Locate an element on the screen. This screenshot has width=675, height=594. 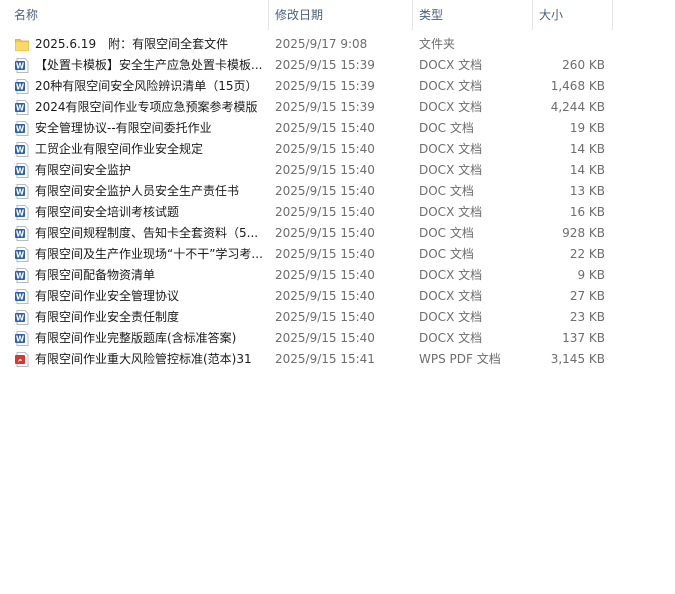
file-name: 有限空间作业安全管理协议 is located at coordinates (107, 296).